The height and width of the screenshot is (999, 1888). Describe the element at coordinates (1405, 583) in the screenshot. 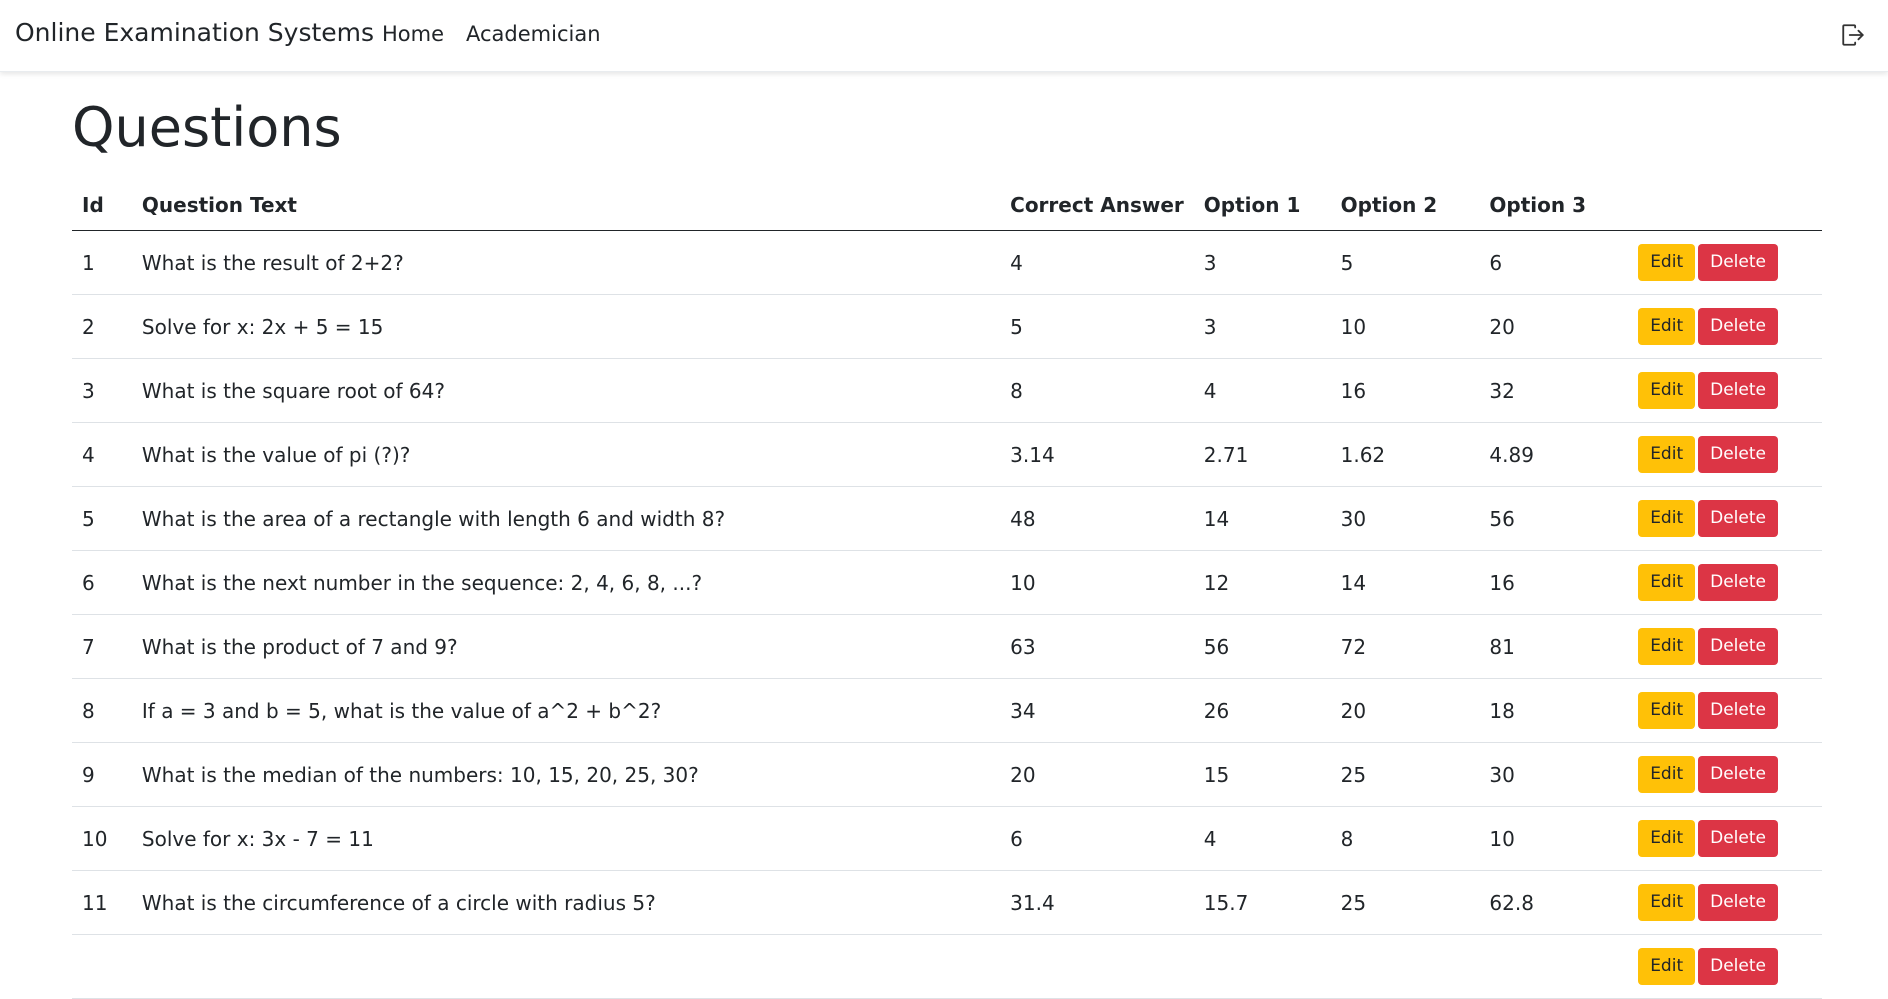

I see `cell-option-2: 14` at that location.